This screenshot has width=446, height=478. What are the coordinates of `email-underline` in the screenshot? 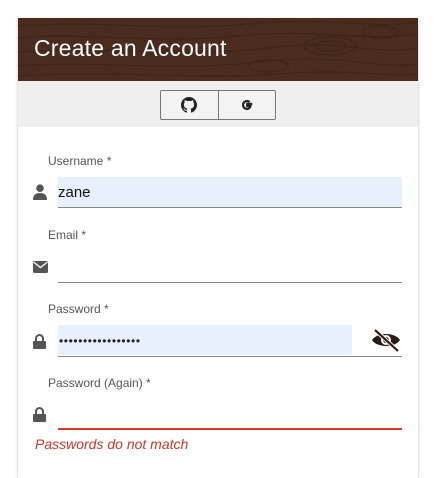 It's located at (230, 282).